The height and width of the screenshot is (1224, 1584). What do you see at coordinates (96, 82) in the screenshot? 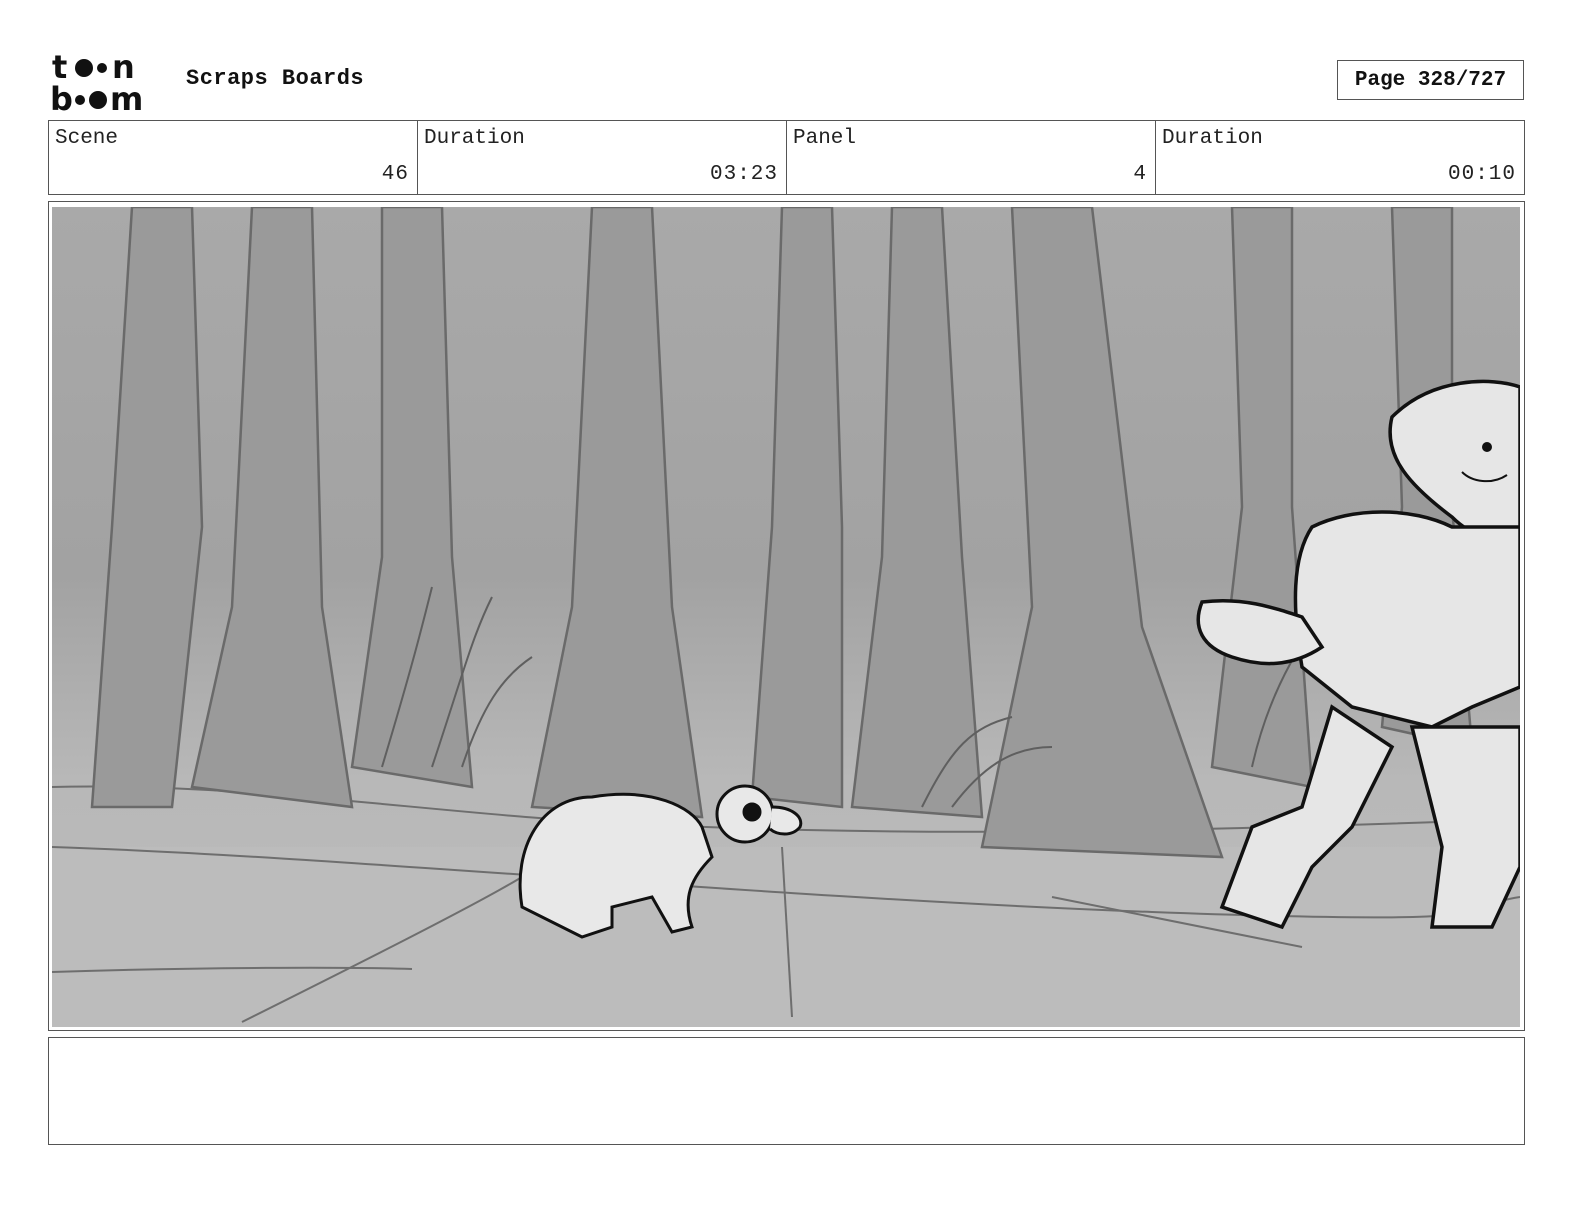
I see `toonboom-logo: t n b m` at bounding box center [96, 82].